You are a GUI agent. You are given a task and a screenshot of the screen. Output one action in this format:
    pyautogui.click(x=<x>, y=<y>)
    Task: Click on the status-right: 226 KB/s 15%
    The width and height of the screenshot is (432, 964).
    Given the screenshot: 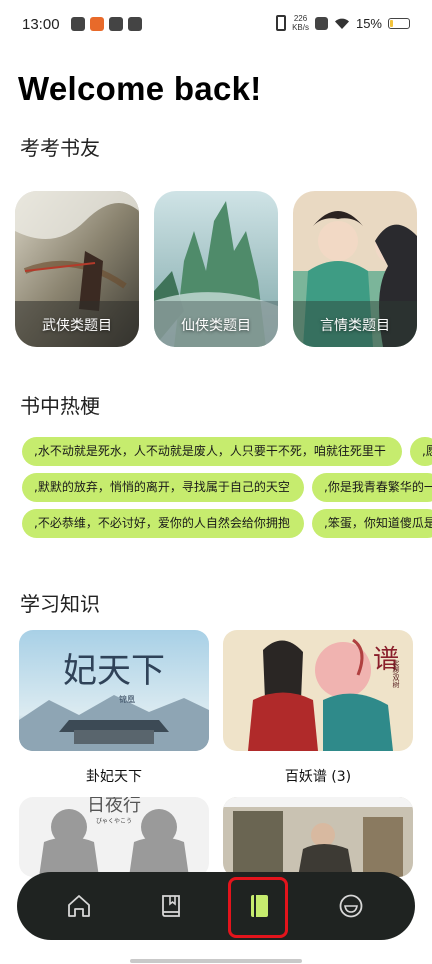 What is the action you would take?
    pyautogui.click(x=343, y=23)
    